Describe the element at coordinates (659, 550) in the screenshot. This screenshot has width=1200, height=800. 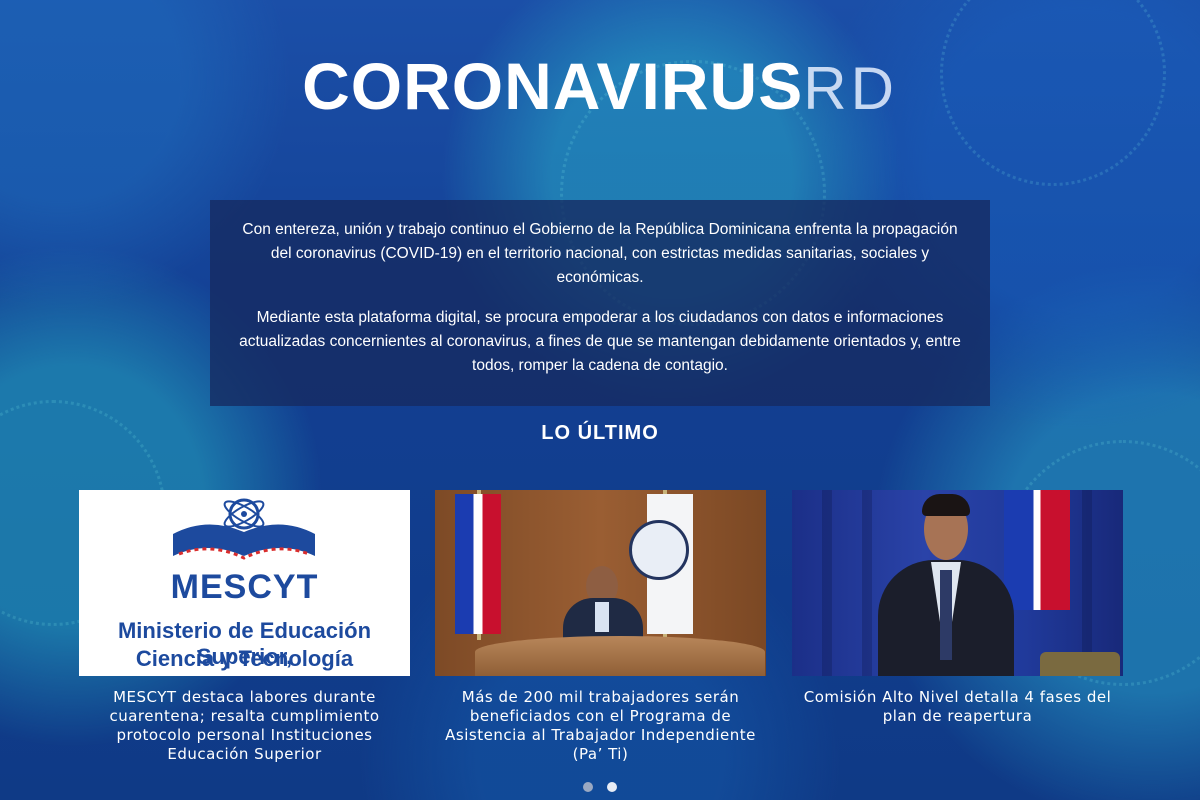
I see `ministry-seal-icon` at that location.